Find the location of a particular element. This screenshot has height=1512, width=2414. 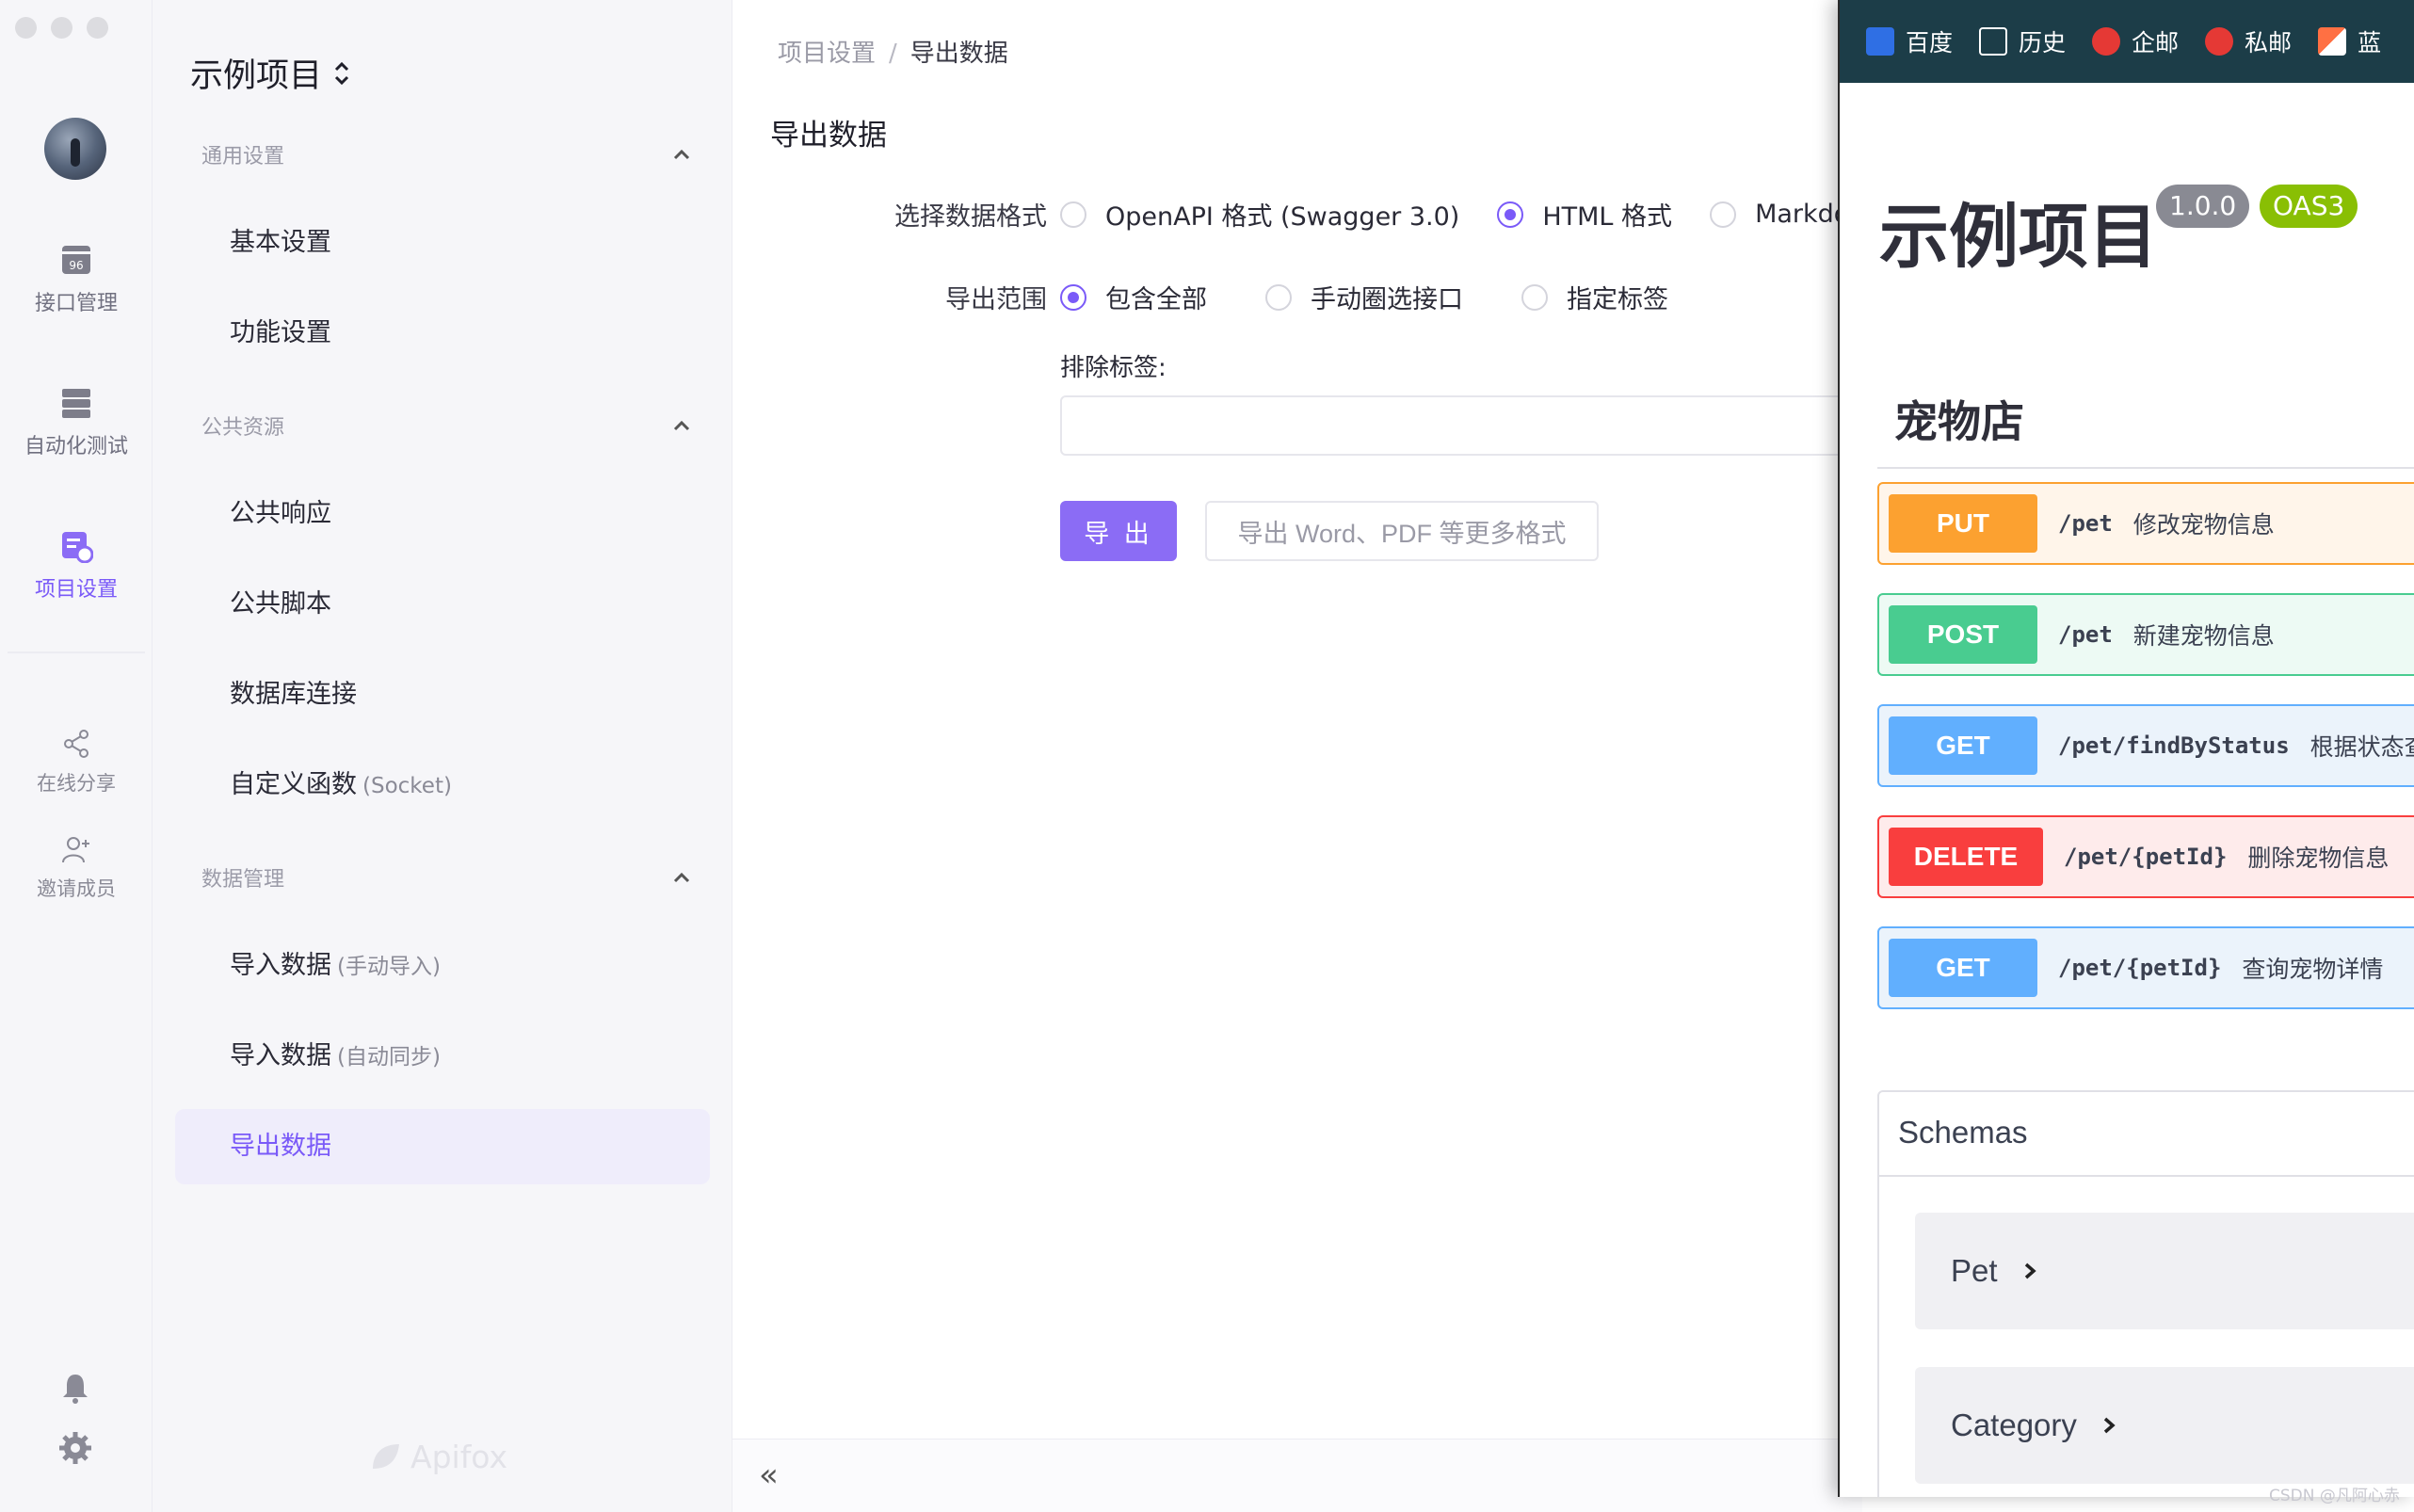

bookmark-corp-mail: 企邮 is located at coordinates (2135, 41).